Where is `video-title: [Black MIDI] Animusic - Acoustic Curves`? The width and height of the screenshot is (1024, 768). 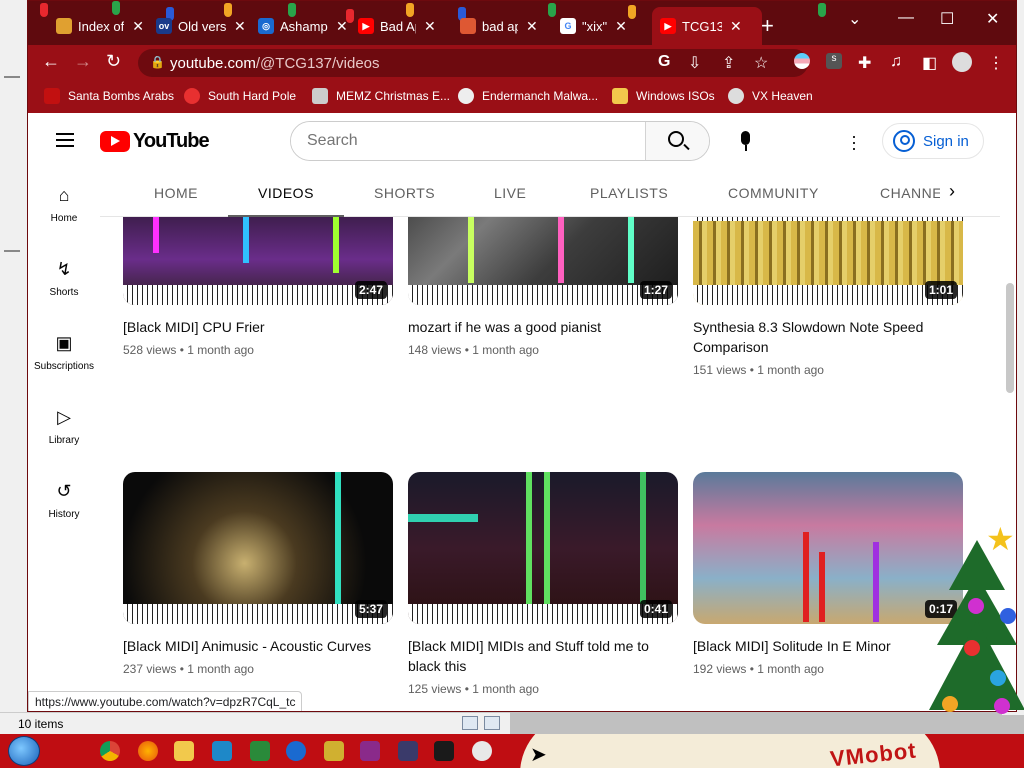 video-title: [Black MIDI] Animusic - Acoustic Curves is located at coordinates (248, 646).